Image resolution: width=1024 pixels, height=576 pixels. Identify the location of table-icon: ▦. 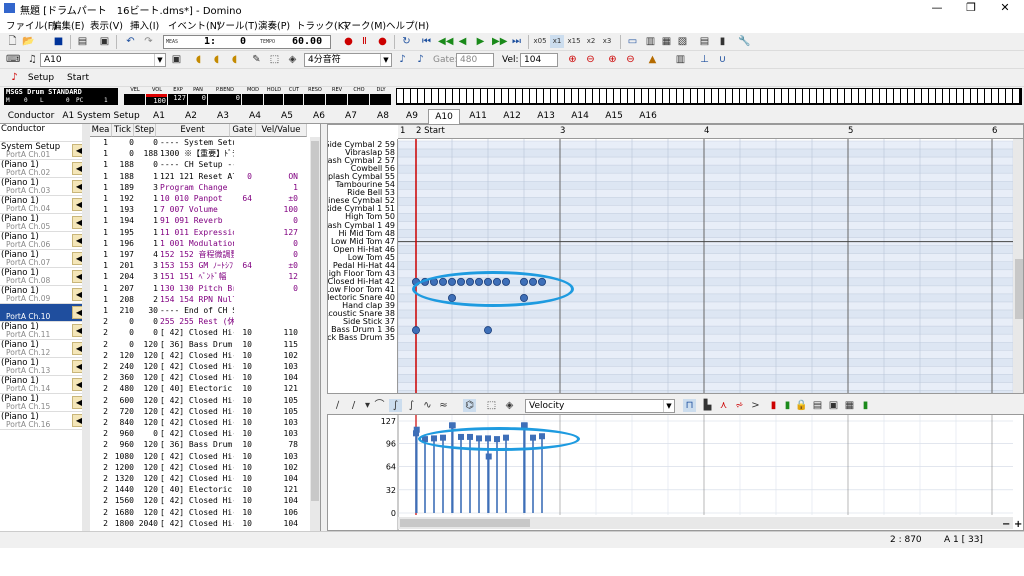
(849, 405).